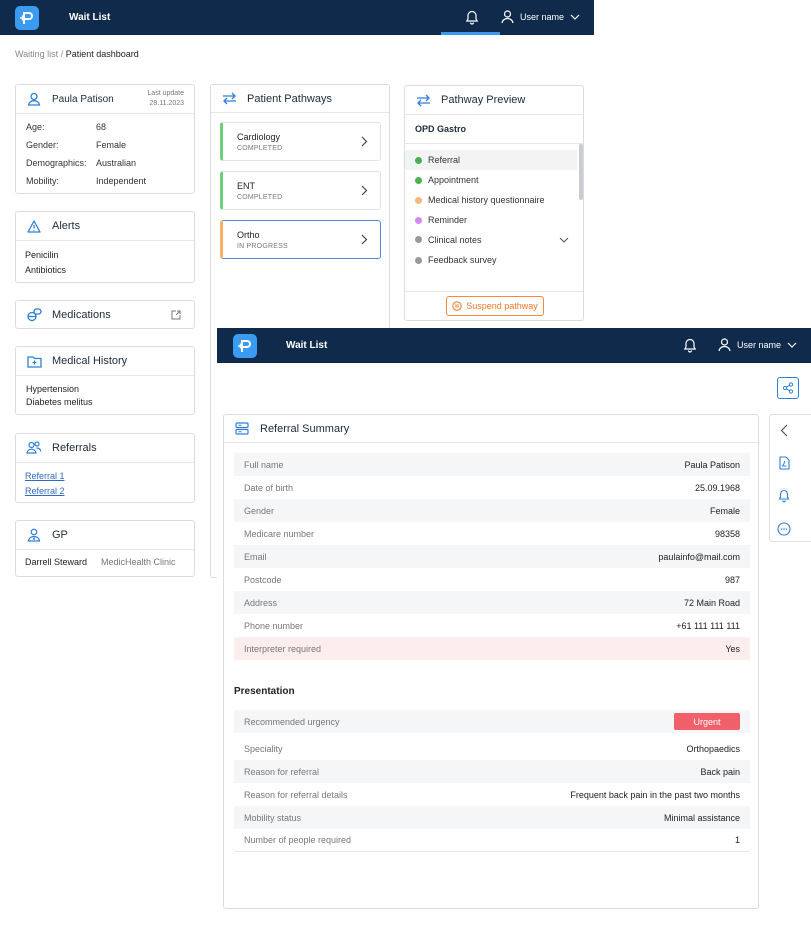 The height and width of the screenshot is (931, 811). Describe the element at coordinates (491, 220) in the screenshot. I see `step-item: Reminder` at that location.